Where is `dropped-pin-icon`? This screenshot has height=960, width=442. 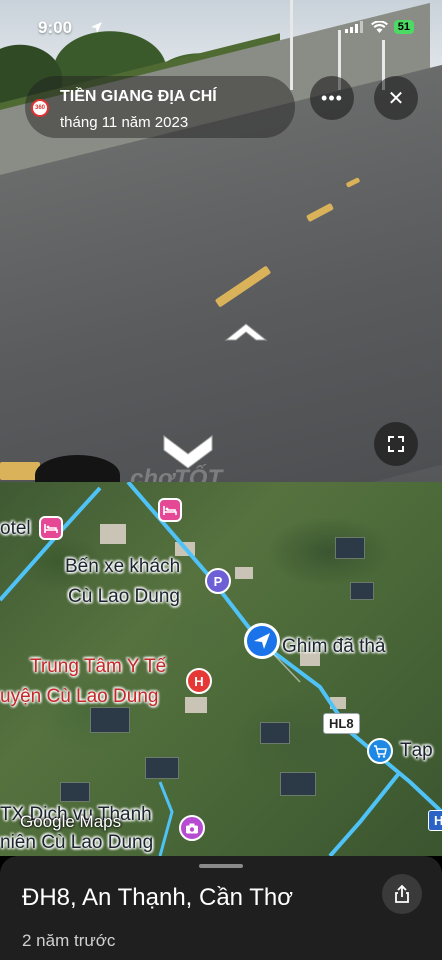 dropped-pin-icon is located at coordinates (262, 641).